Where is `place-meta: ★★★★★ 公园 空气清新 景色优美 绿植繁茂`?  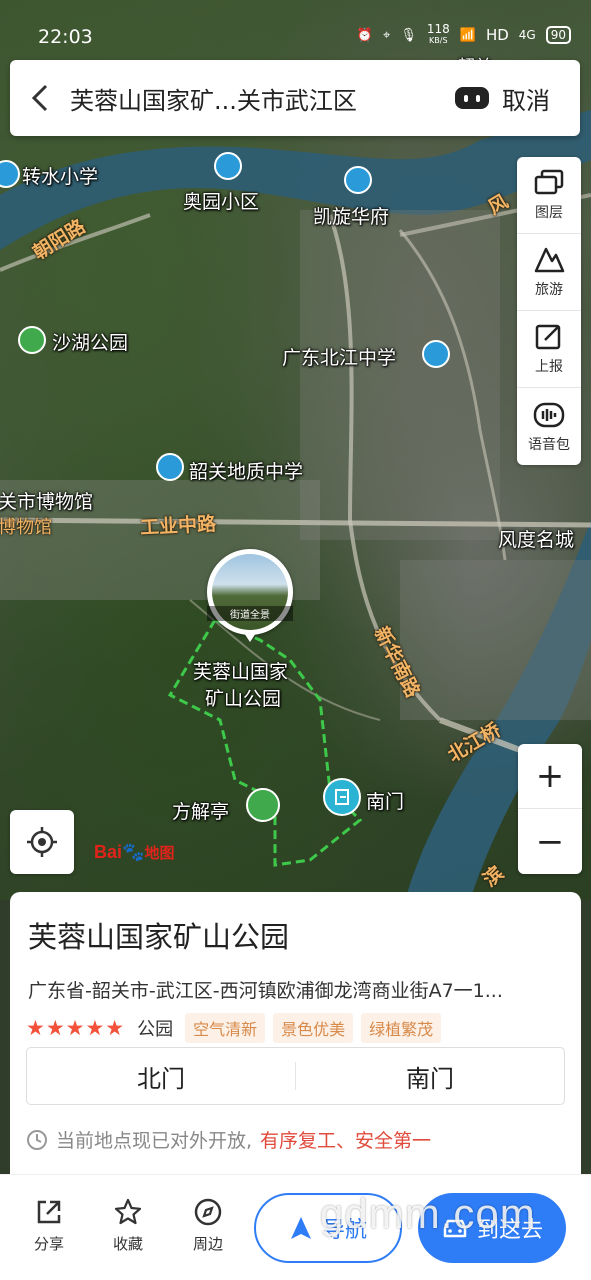 place-meta: ★★★★★ 公园 空气清新 景色优美 绿植繁茂 is located at coordinates (234, 1028).